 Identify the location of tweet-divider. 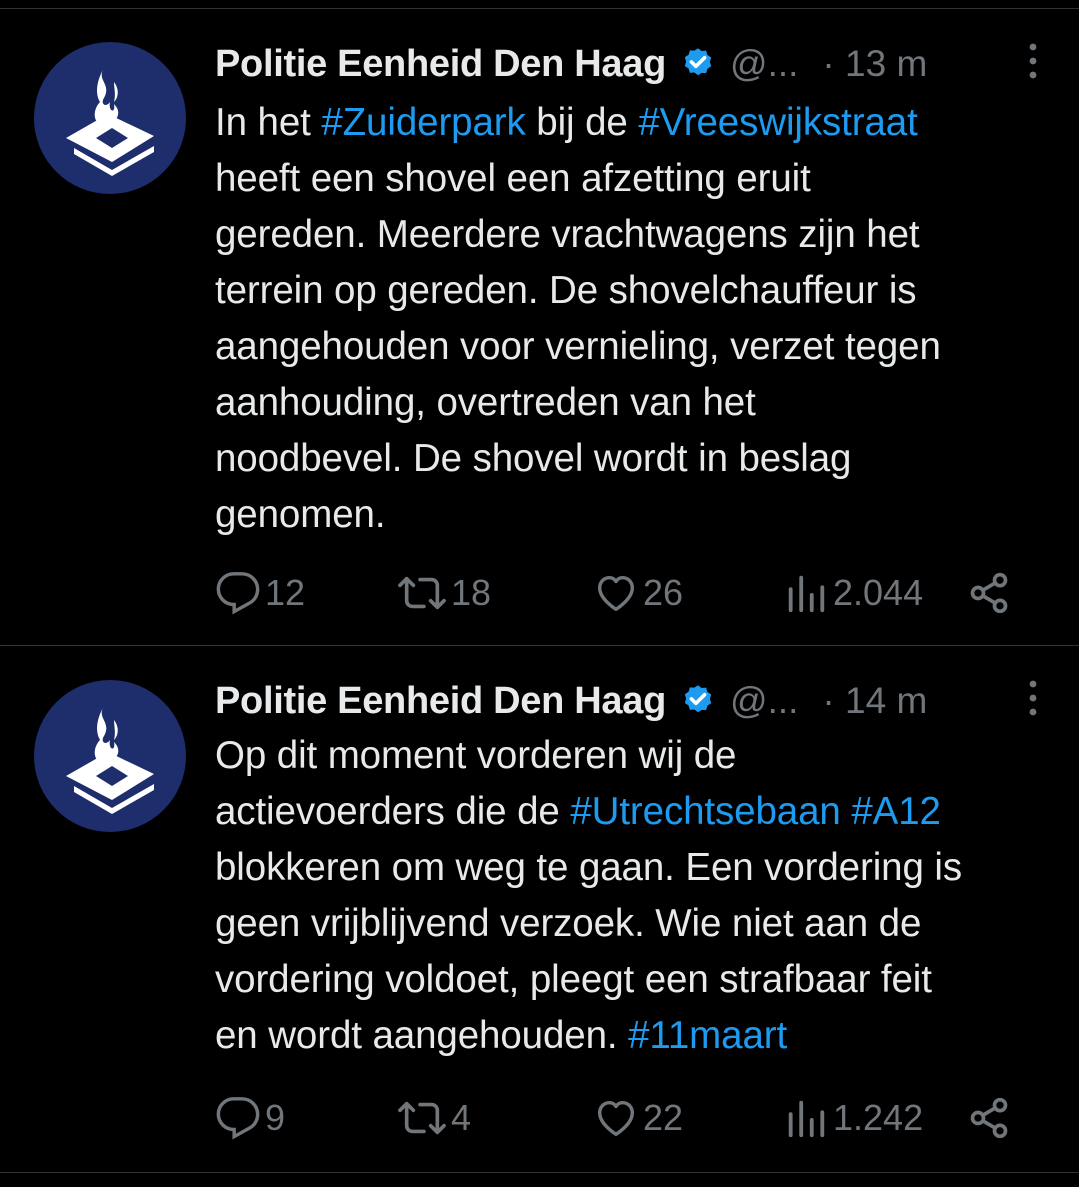
(539, 1172).